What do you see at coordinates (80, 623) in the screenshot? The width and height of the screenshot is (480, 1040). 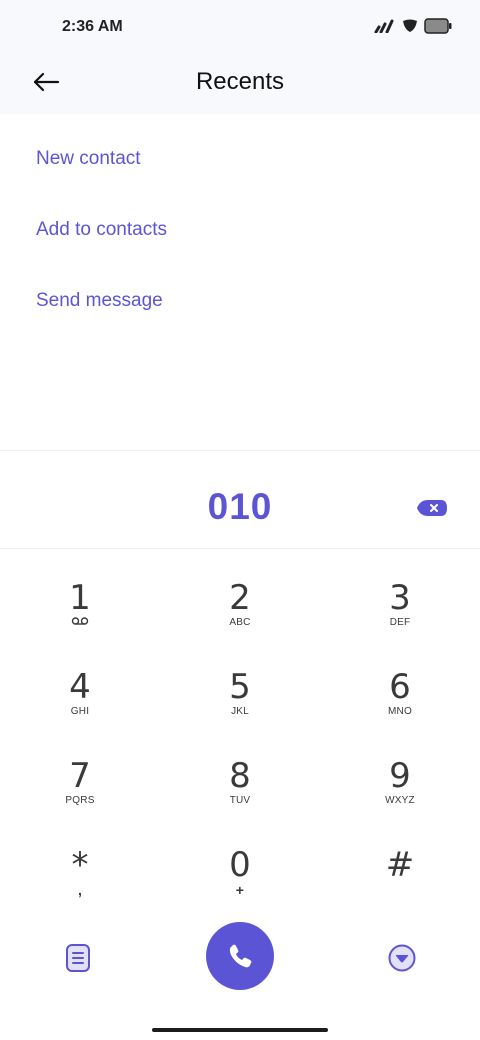 I see `voicemail-icon` at bounding box center [80, 623].